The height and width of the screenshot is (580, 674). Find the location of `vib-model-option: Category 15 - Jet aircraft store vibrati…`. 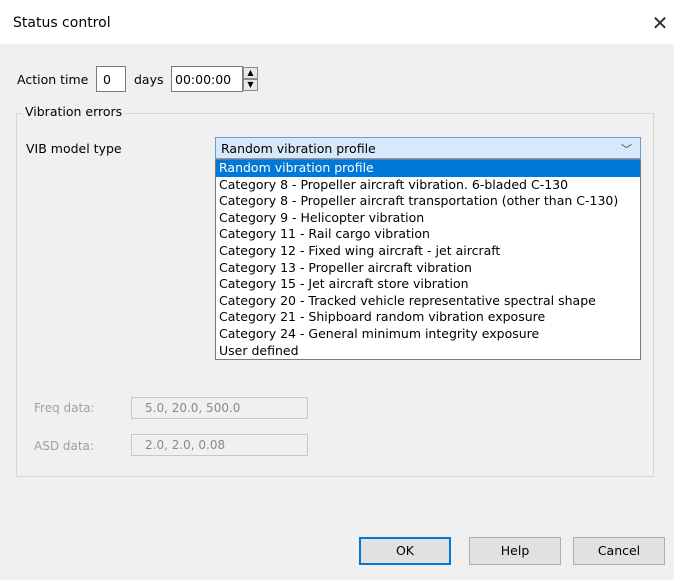

vib-model-option: Category 15 - Jet aircraft store vibrati… is located at coordinates (428, 284).